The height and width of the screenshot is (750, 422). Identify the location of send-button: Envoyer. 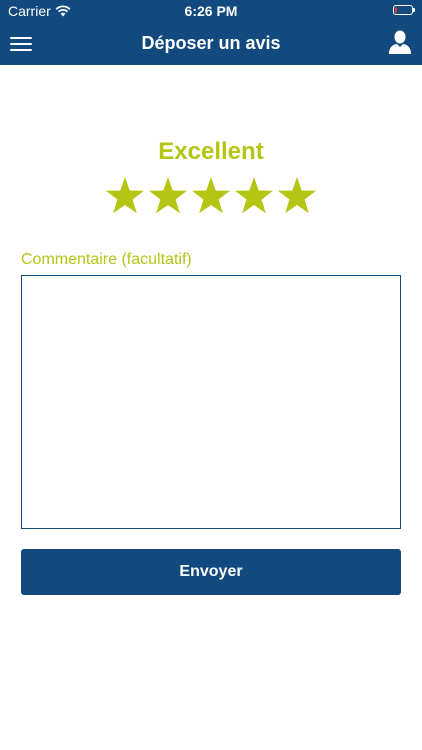
(211, 572).